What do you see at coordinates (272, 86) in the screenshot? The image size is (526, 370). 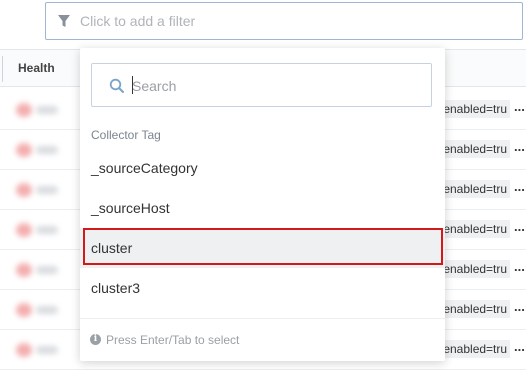 I see `search-input` at bounding box center [272, 86].